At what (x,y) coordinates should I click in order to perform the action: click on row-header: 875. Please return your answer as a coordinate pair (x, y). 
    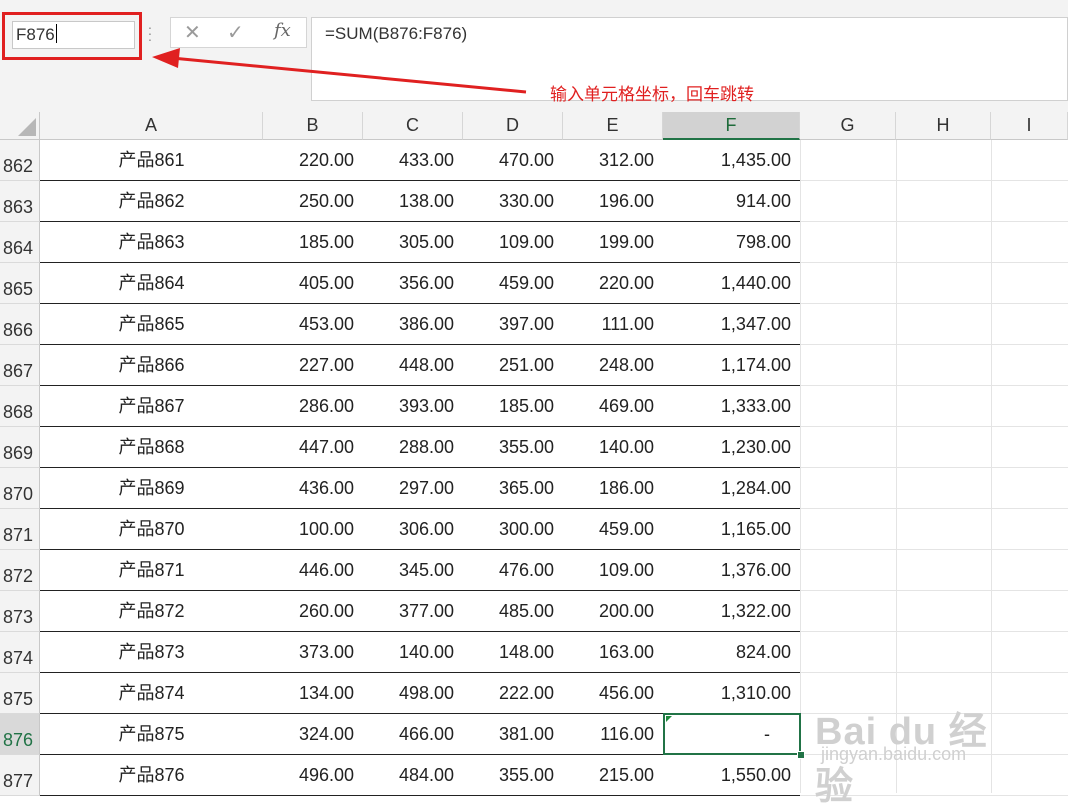
    Looking at the image, I should click on (20, 693).